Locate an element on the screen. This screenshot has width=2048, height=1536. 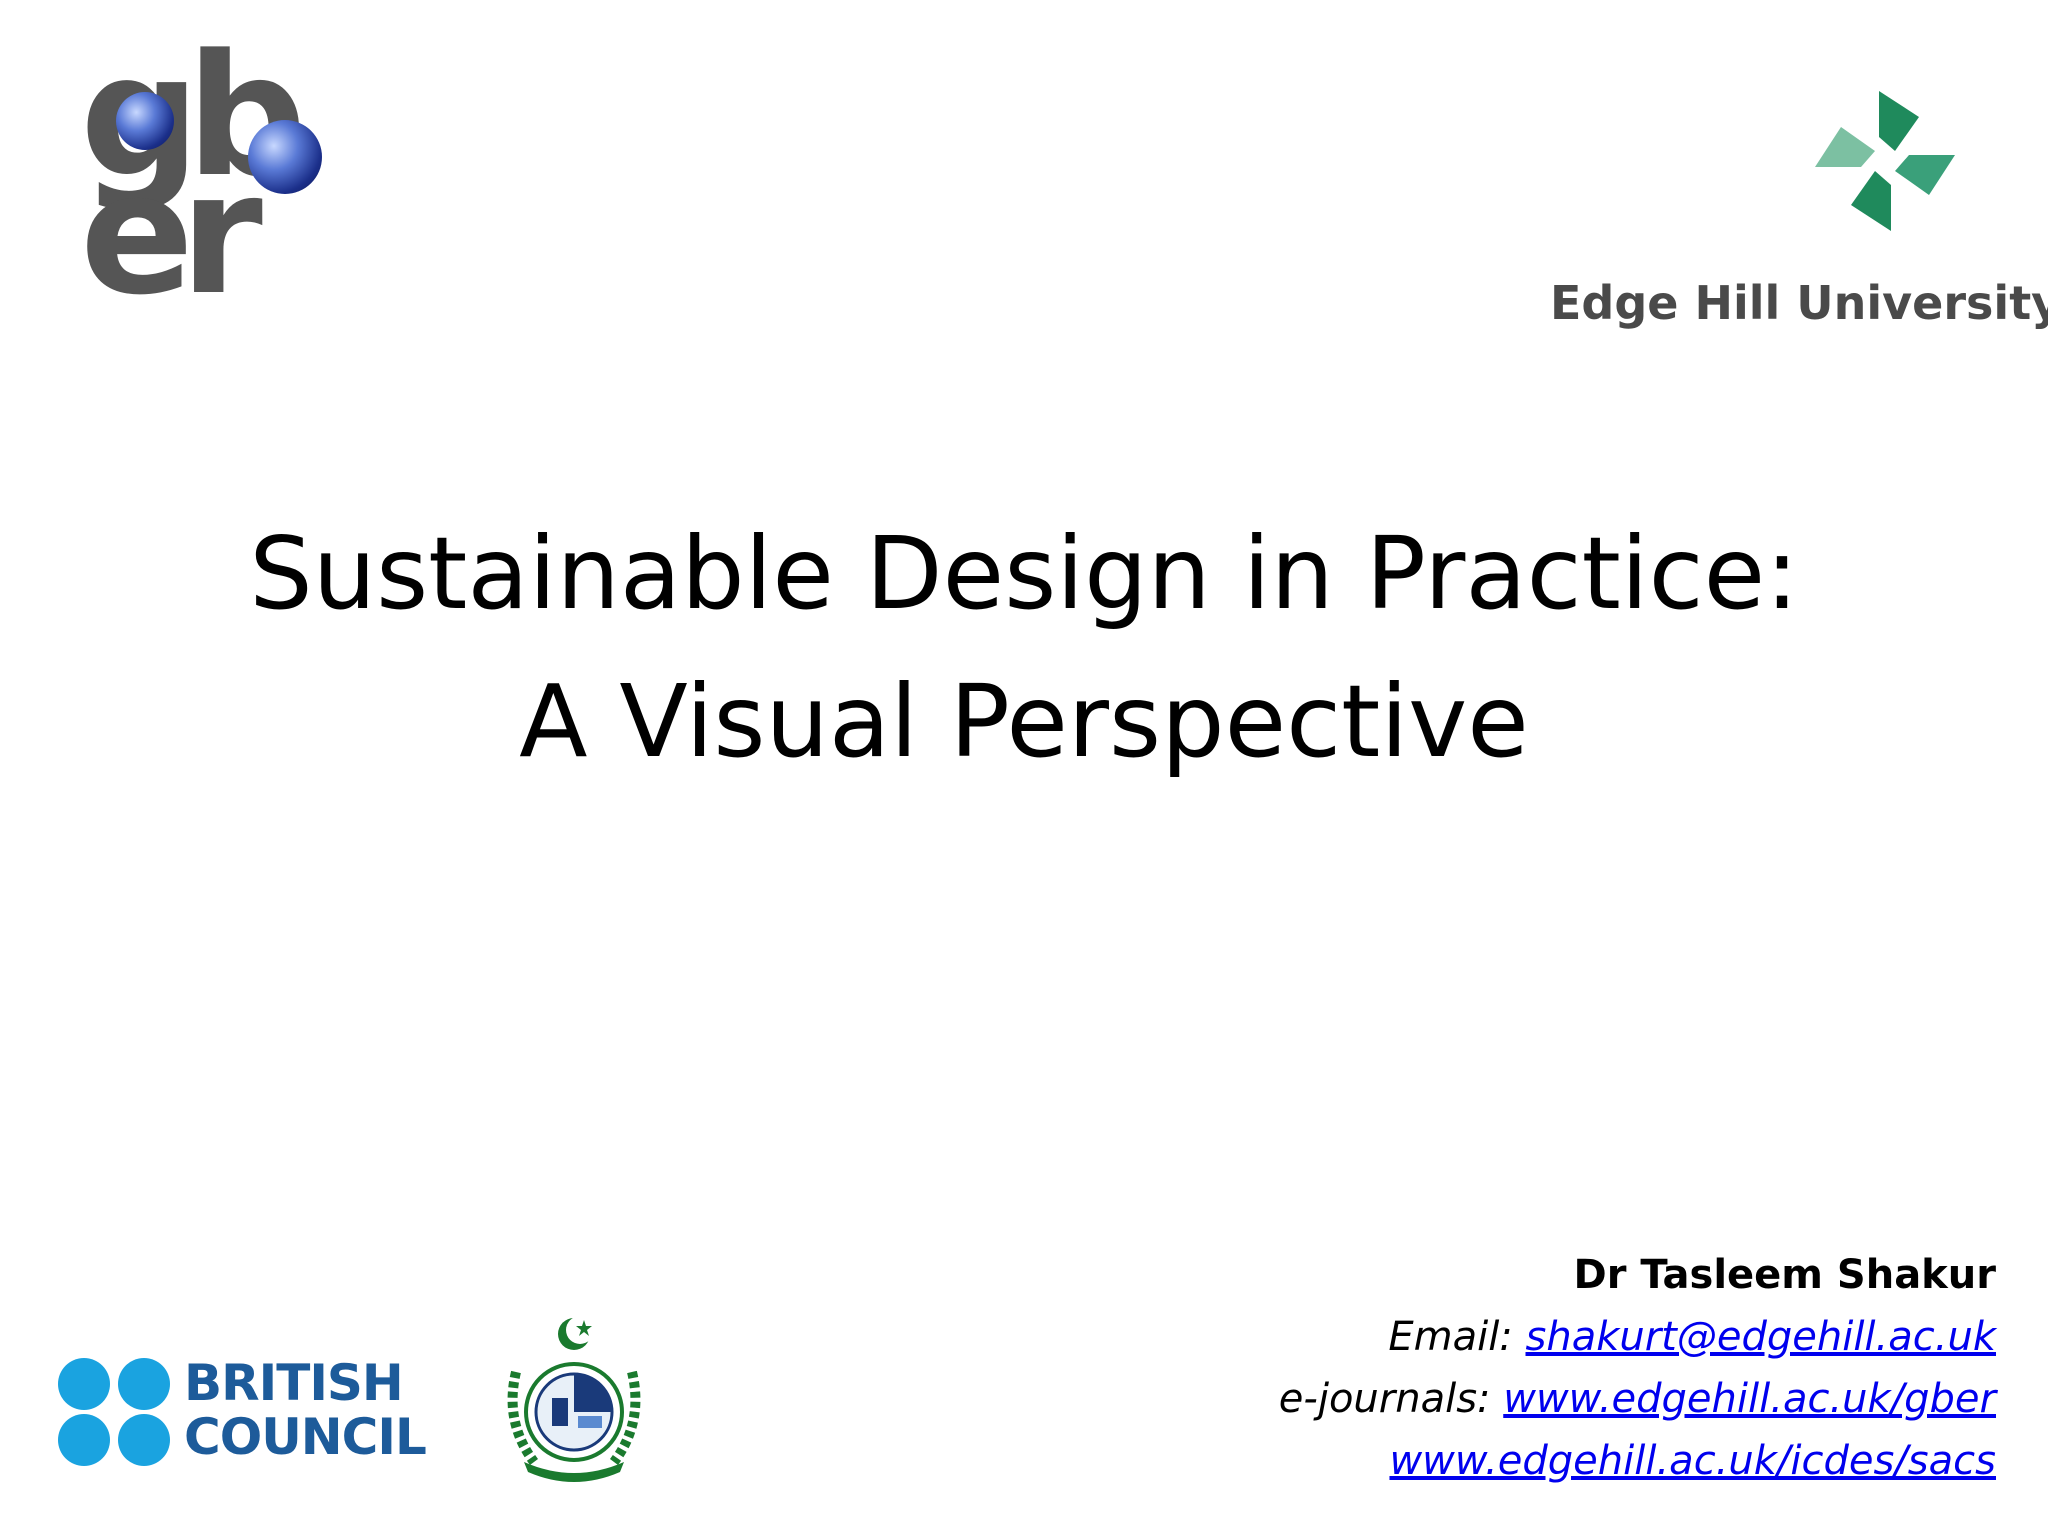
email-line: Email: shakurt@edgehill.ac.uk is located at coordinates (1637, 1337).